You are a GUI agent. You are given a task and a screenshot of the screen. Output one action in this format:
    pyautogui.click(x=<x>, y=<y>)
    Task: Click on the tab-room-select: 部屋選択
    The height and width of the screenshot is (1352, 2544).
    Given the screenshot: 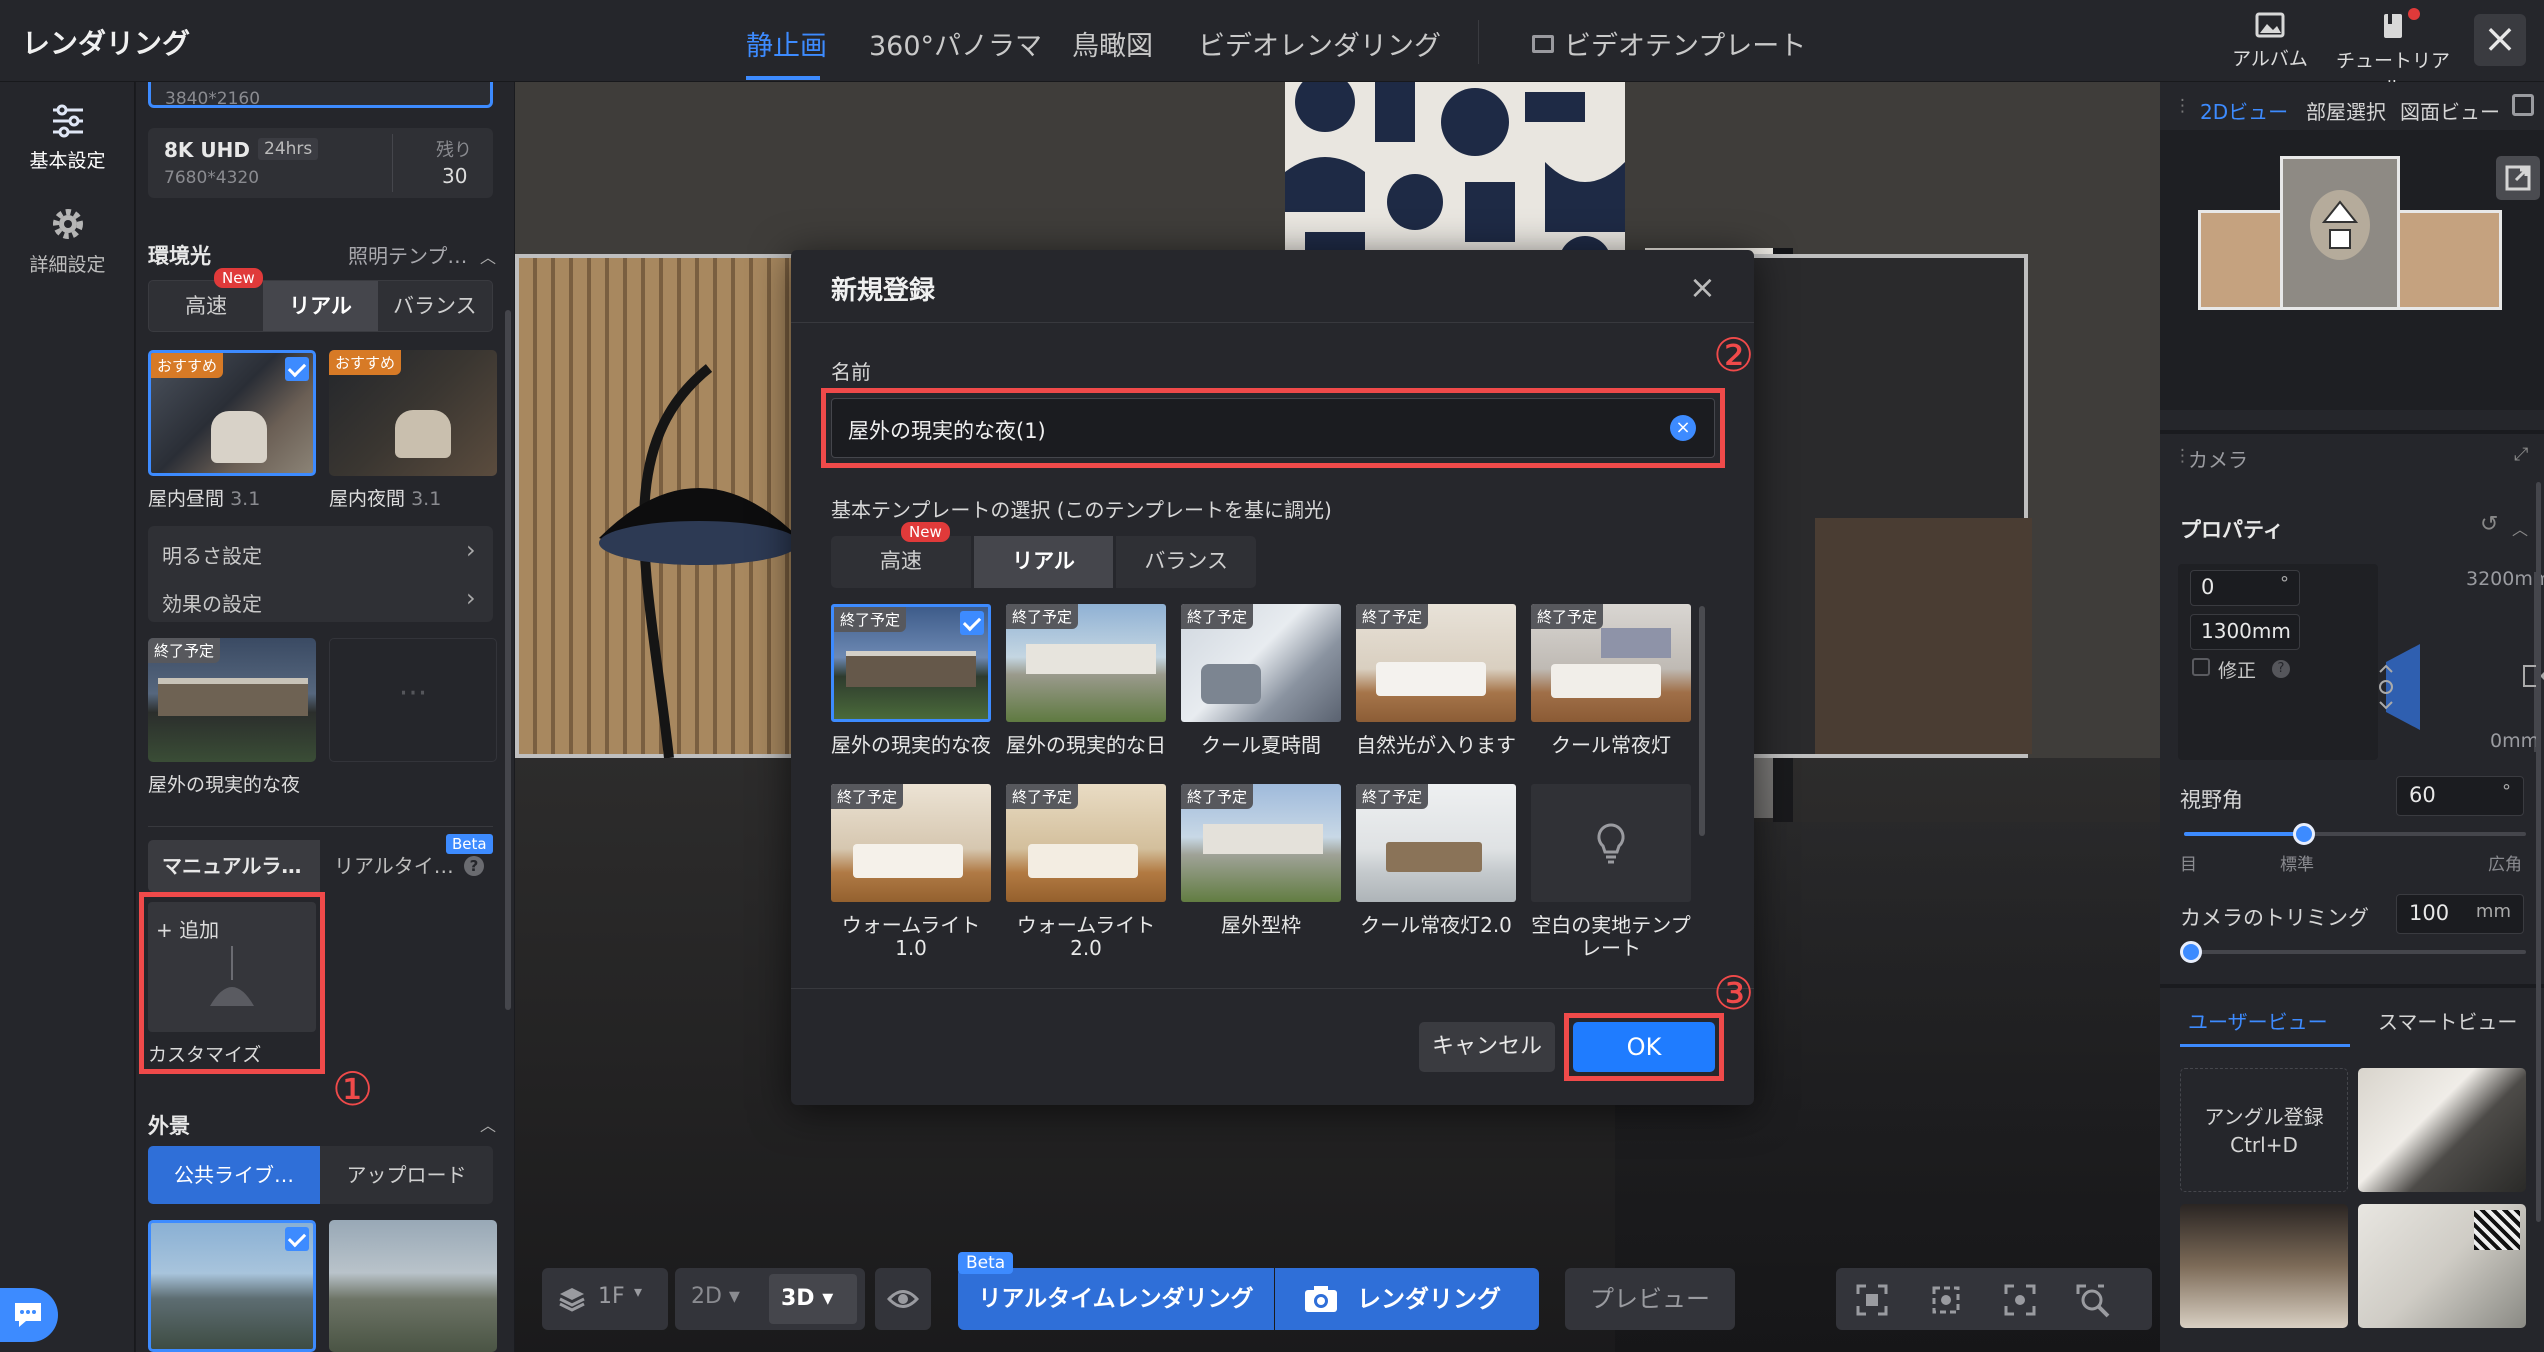 What is the action you would take?
    pyautogui.click(x=2346, y=110)
    